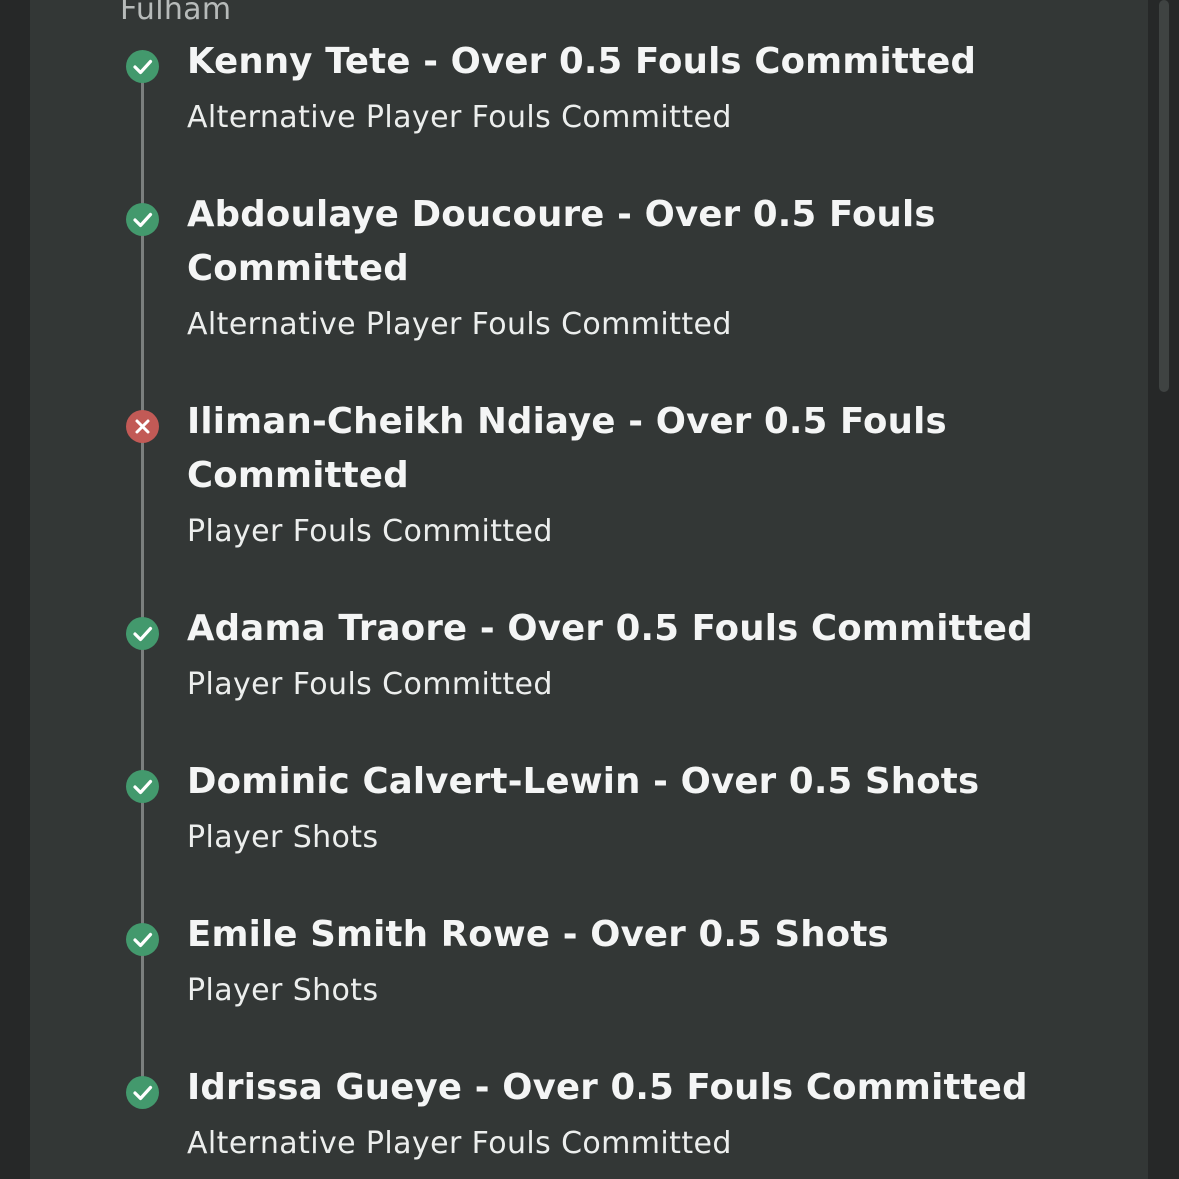  What do you see at coordinates (538, 934) in the screenshot?
I see `leg-selection: Emile Smith Rowe - Over 0.5 Shots` at bounding box center [538, 934].